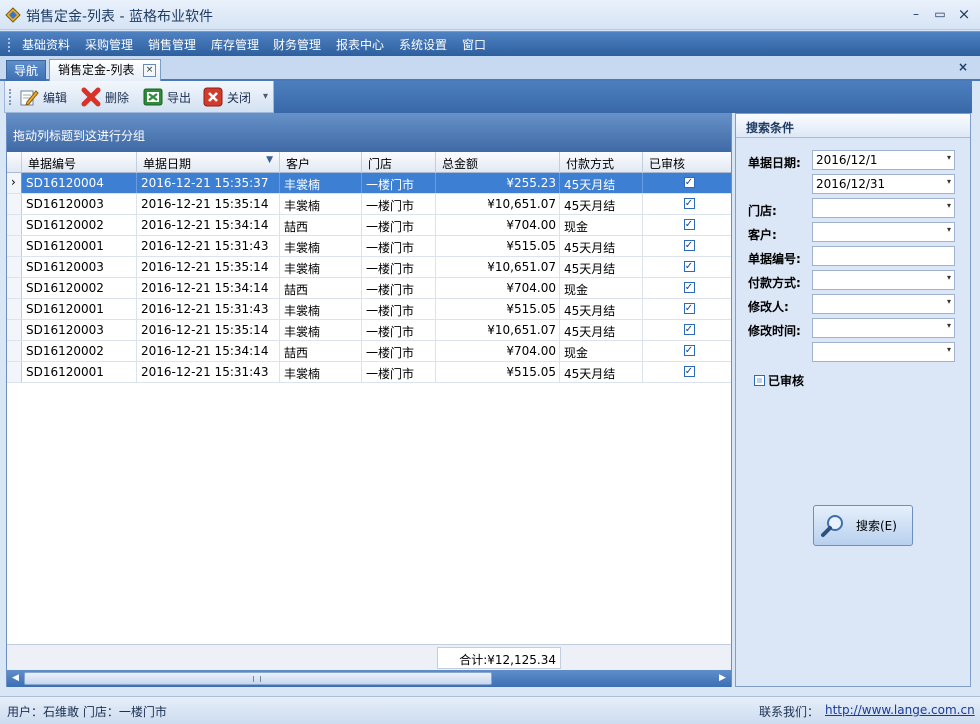 The image size is (980, 724). What do you see at coordinates (863, 525) in the screenshot?
I see `search-button: 搜索(E)` at bounding box center [863, 525].